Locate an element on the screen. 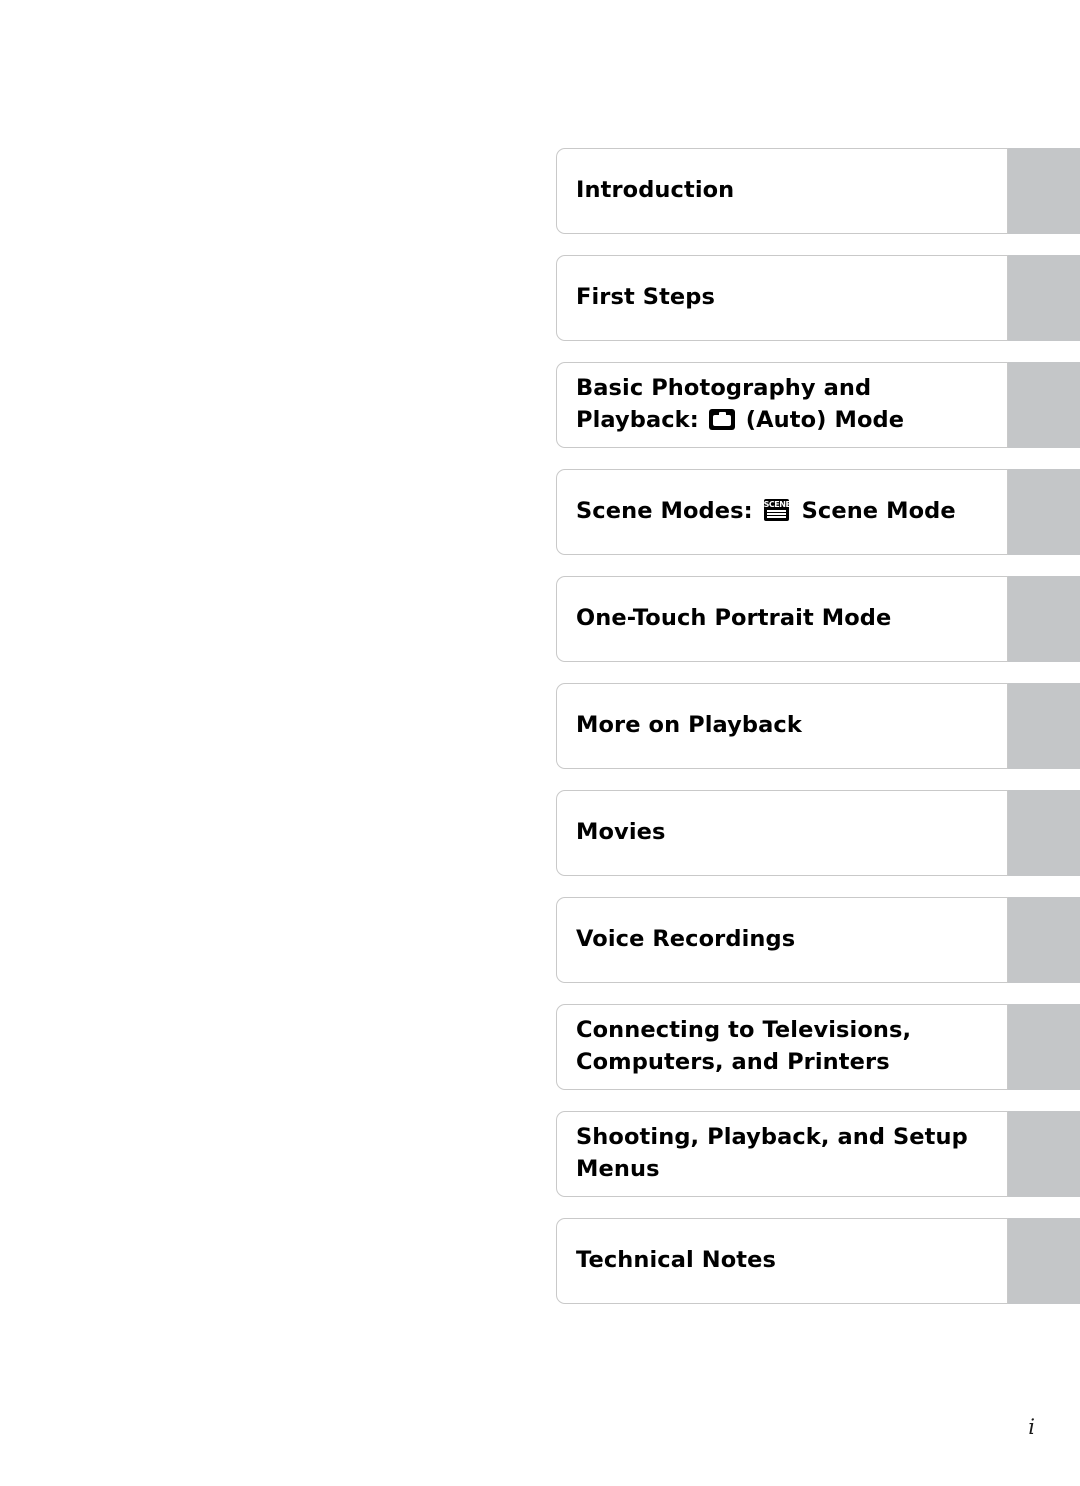 The height and width of the screenshot is (1486, 1080). chapter-tab-label: Voice Recordings is located at coordinates (685, 940).